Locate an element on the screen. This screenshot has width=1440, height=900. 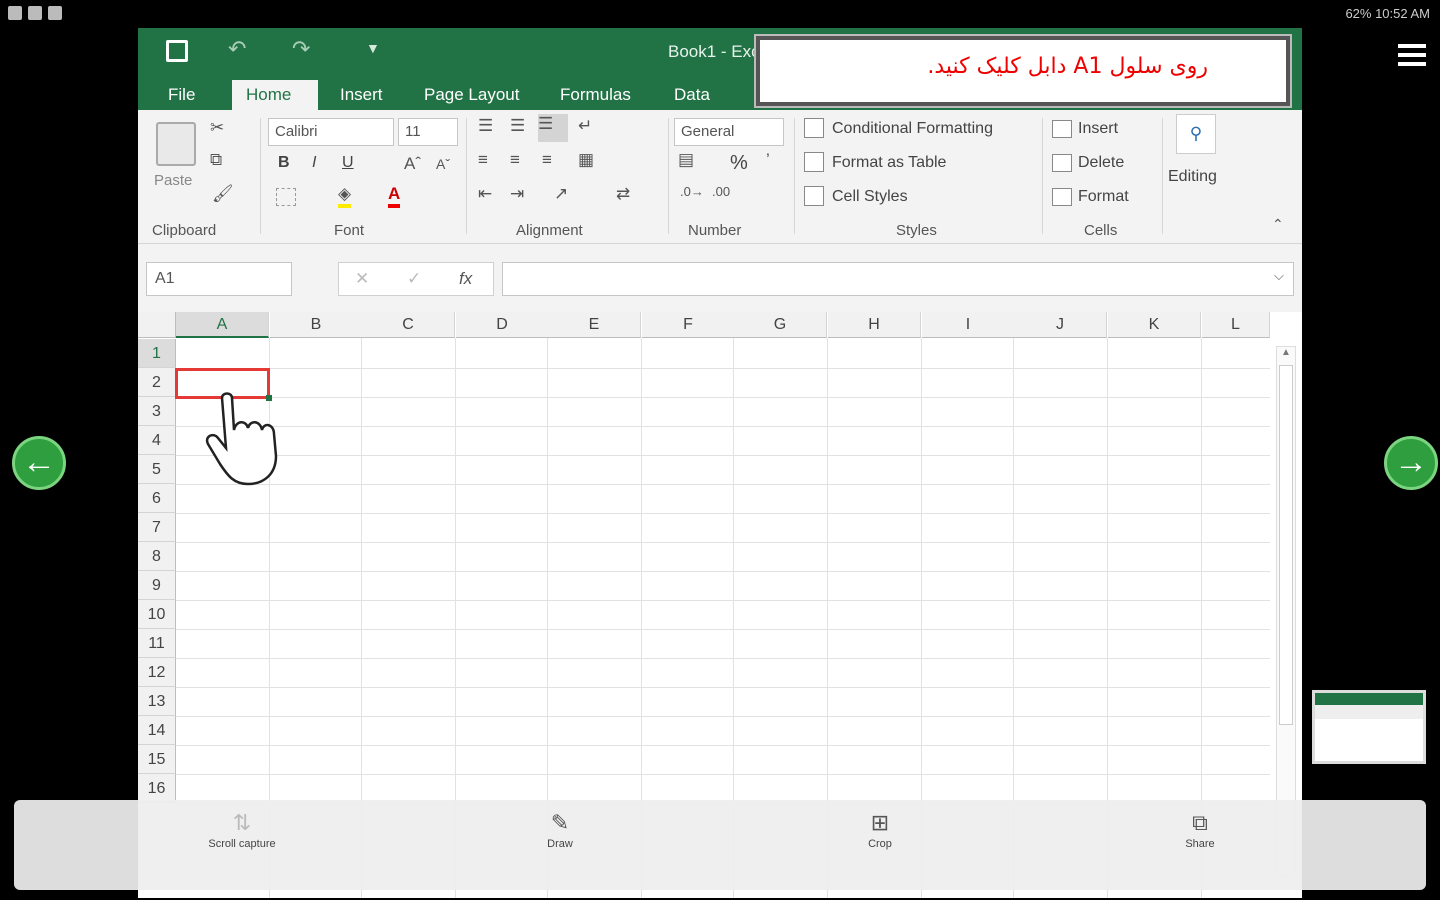
row-header-7: 7 is located at coordinates (157, 527).